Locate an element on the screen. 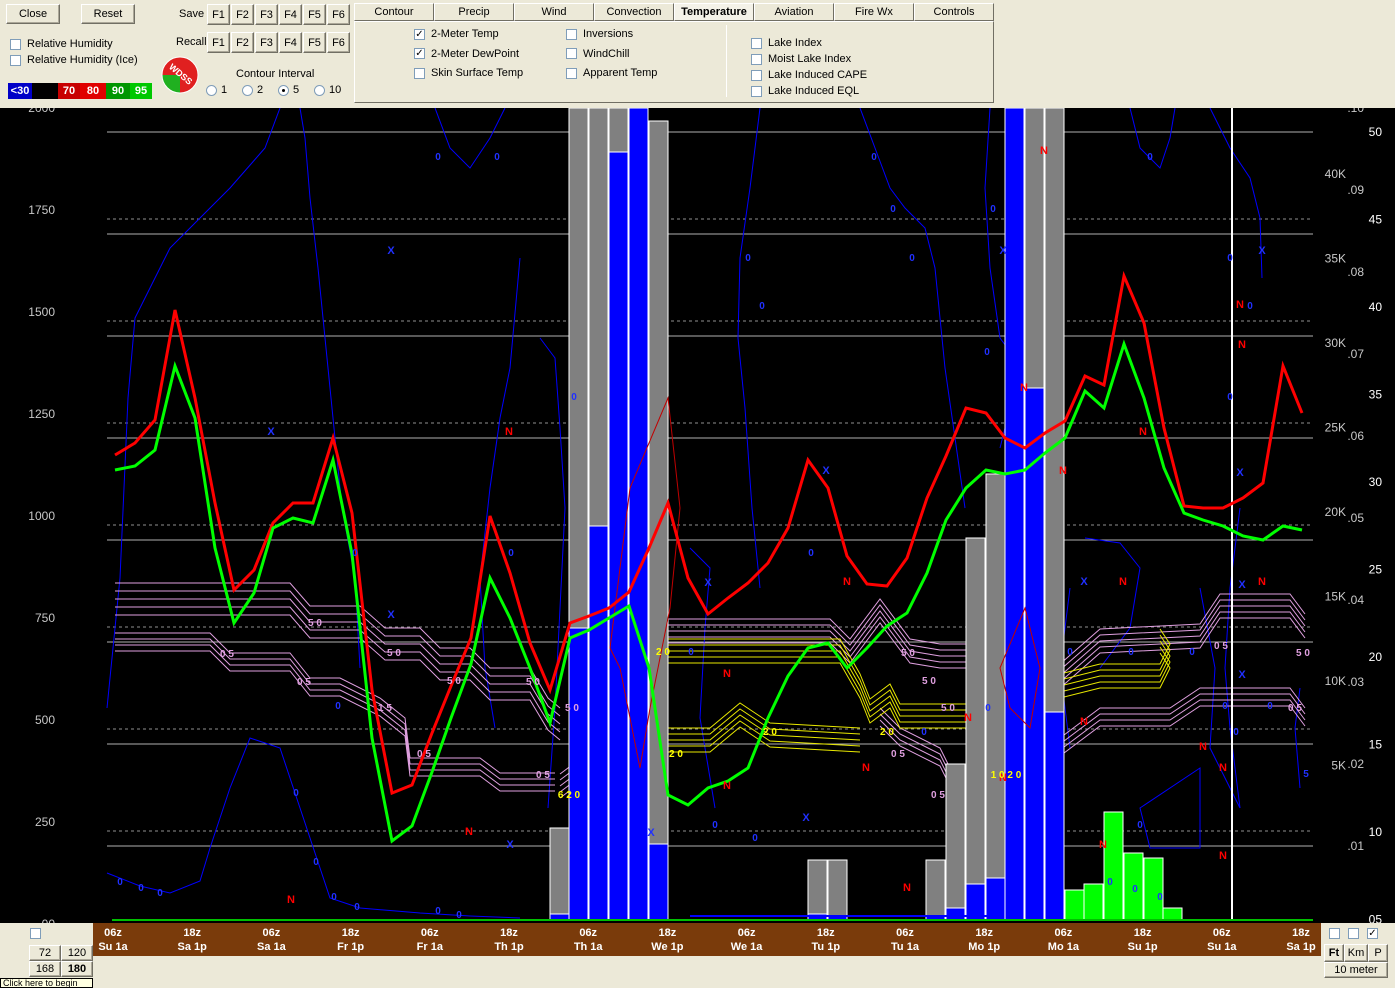 The width and height of the screenshot is (1395, 988). range-180-button: 180 is located at coordinates (77, 969).